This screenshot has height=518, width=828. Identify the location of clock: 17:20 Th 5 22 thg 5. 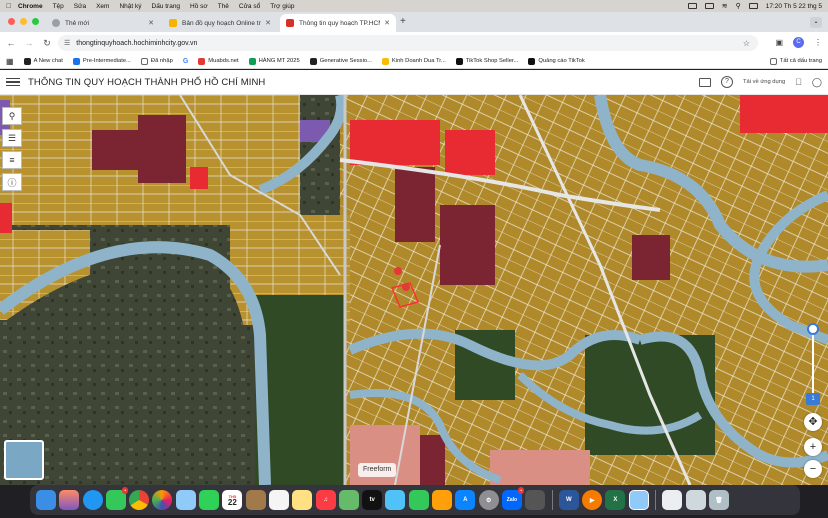
(794, 6).